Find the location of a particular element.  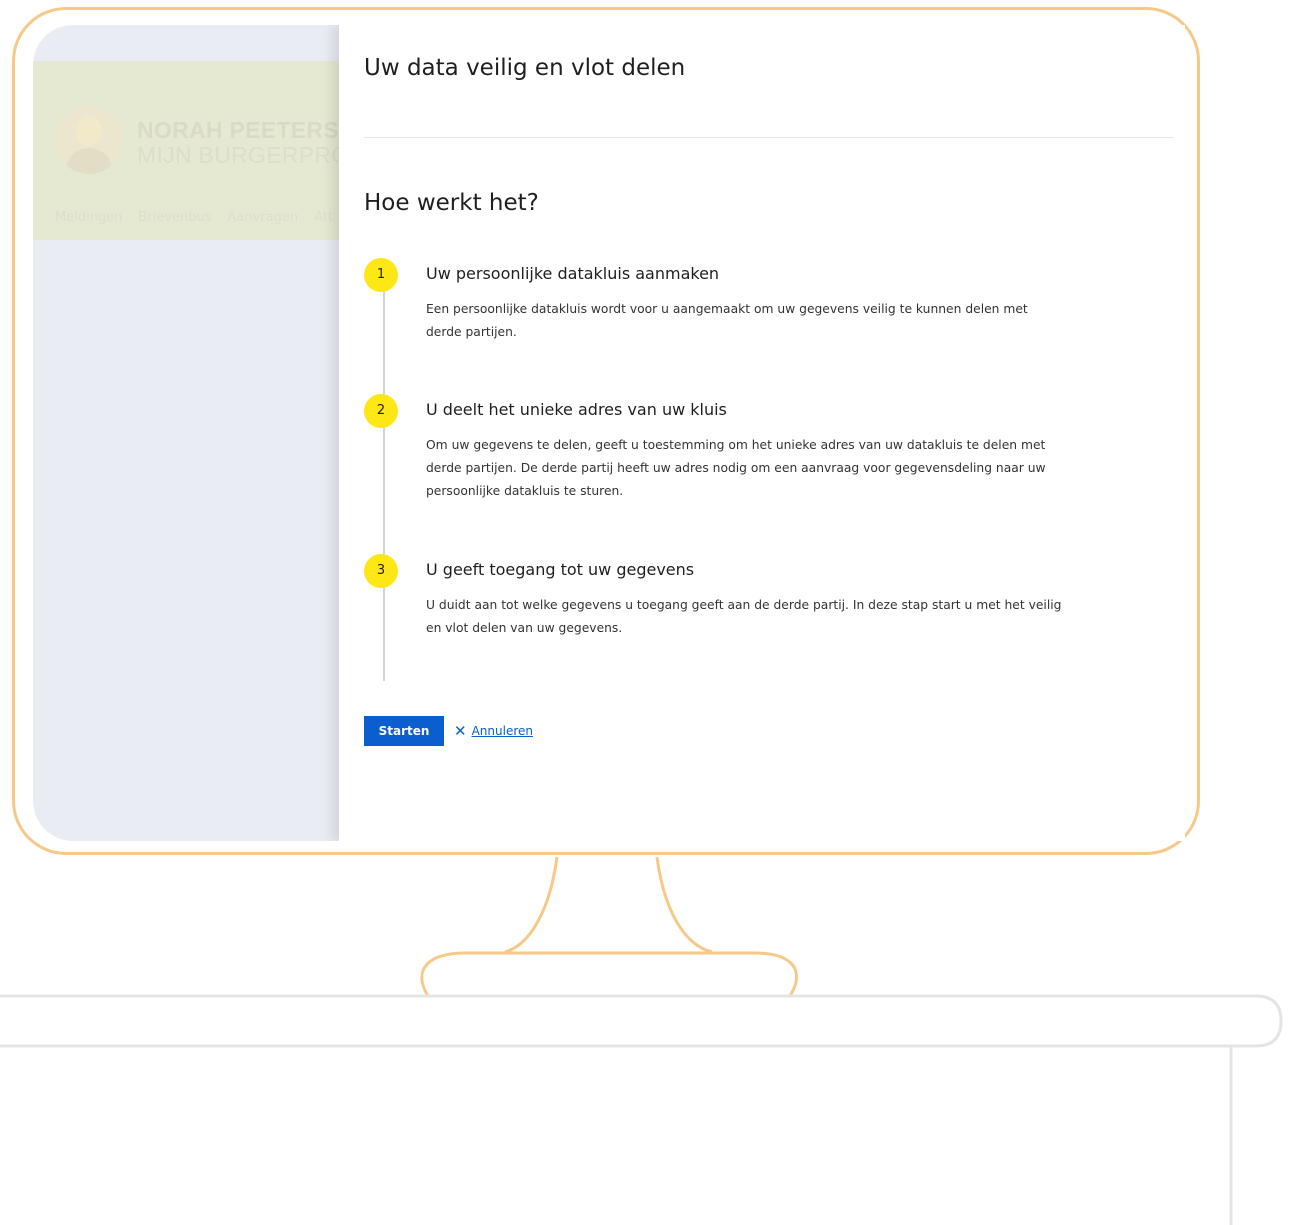

section-title: Hoe werkt het? is located at coordinates (451, 203).